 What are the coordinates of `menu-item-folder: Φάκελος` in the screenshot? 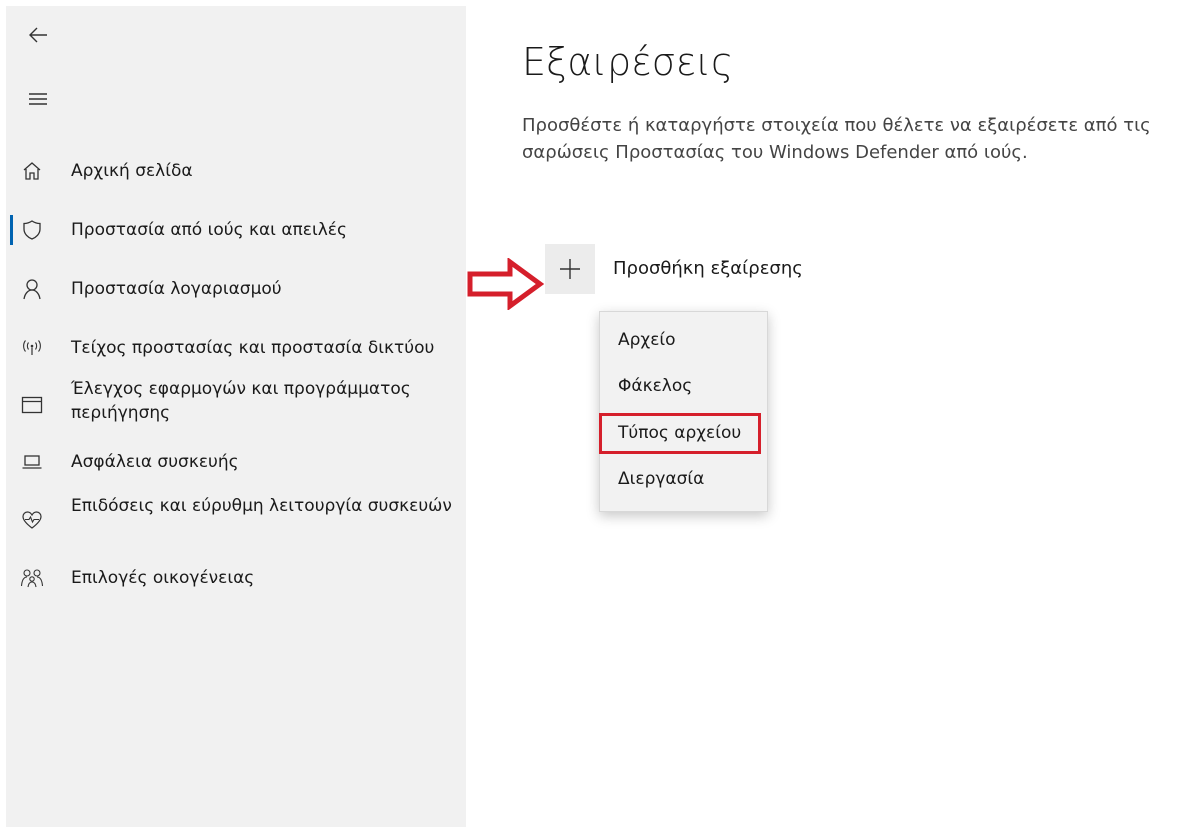 It's located at (655, 386).